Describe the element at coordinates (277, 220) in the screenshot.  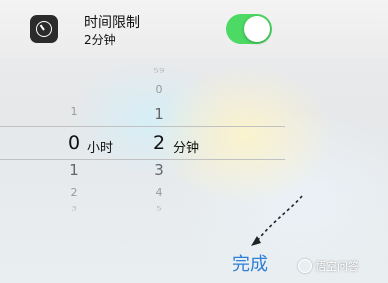
I see `annotation-arrow-icon` at that location.